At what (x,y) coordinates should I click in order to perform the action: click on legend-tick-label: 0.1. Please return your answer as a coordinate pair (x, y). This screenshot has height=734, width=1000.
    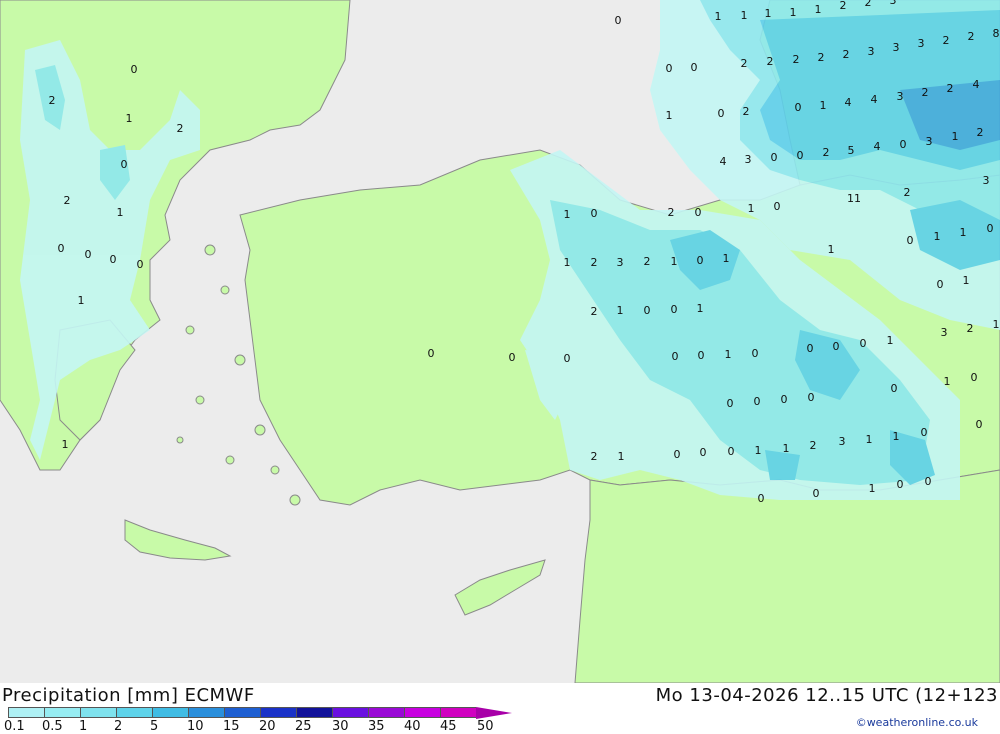
    Looking at the image, I should click on (14, 726).